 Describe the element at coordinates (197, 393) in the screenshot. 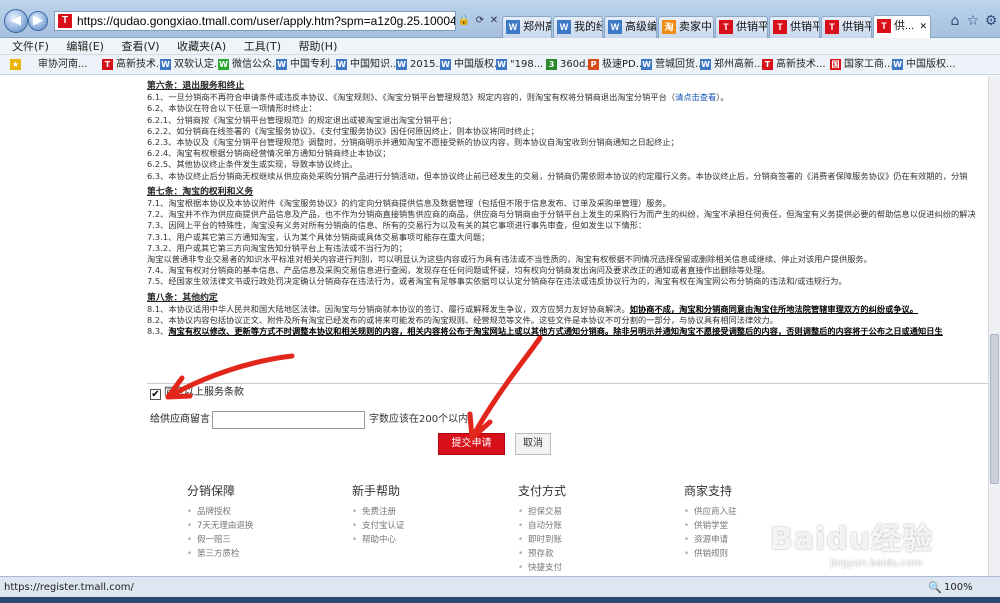

I see `agree-checkbox-row: ✔ 同意以上服务条款` at that location.